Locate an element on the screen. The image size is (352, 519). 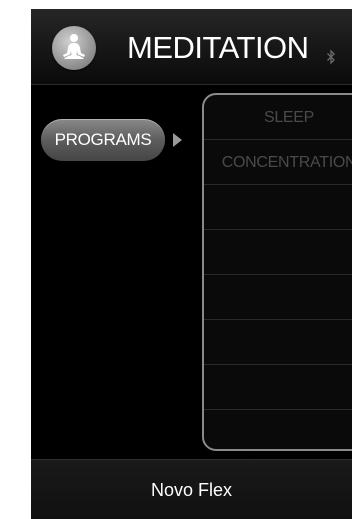
list-item-sleep: SLEEP is located at coordinates (278, 117).